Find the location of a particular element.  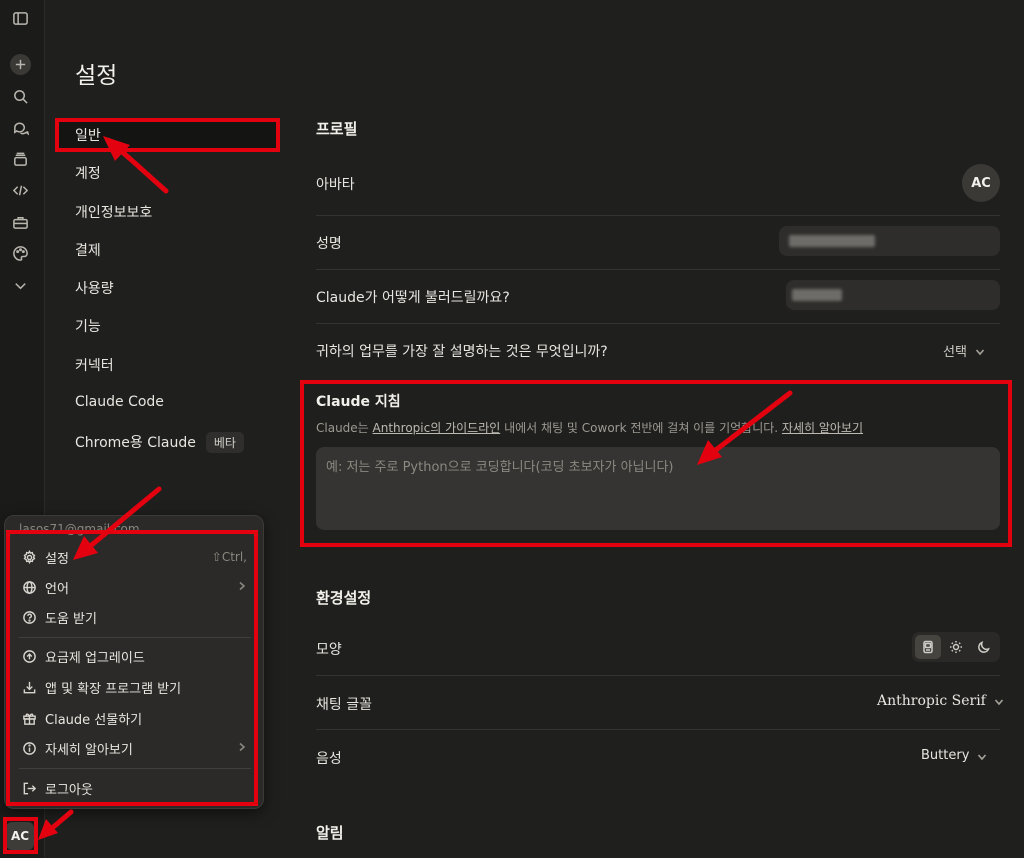

help-icon is located at coordinates (29, 617).